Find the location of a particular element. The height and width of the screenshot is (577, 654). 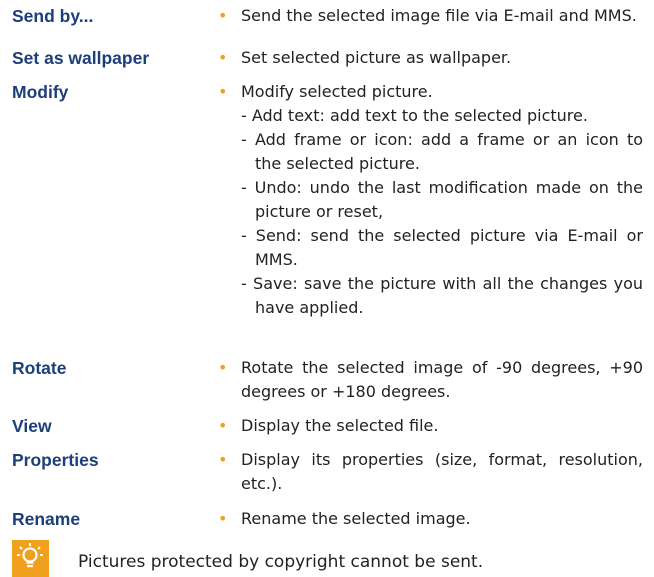

desc-line: degrees or +180 degrees. is located at coordinates (346, 391).